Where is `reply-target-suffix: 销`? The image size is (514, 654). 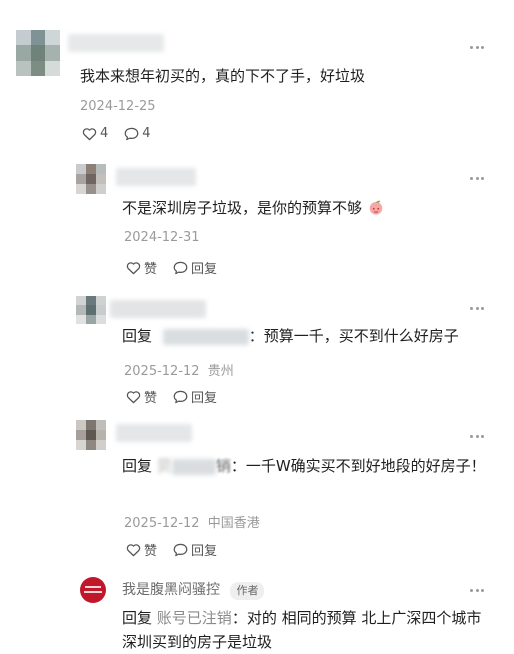 reply-target-suffix: 销 is located at coordinates (223, 466).